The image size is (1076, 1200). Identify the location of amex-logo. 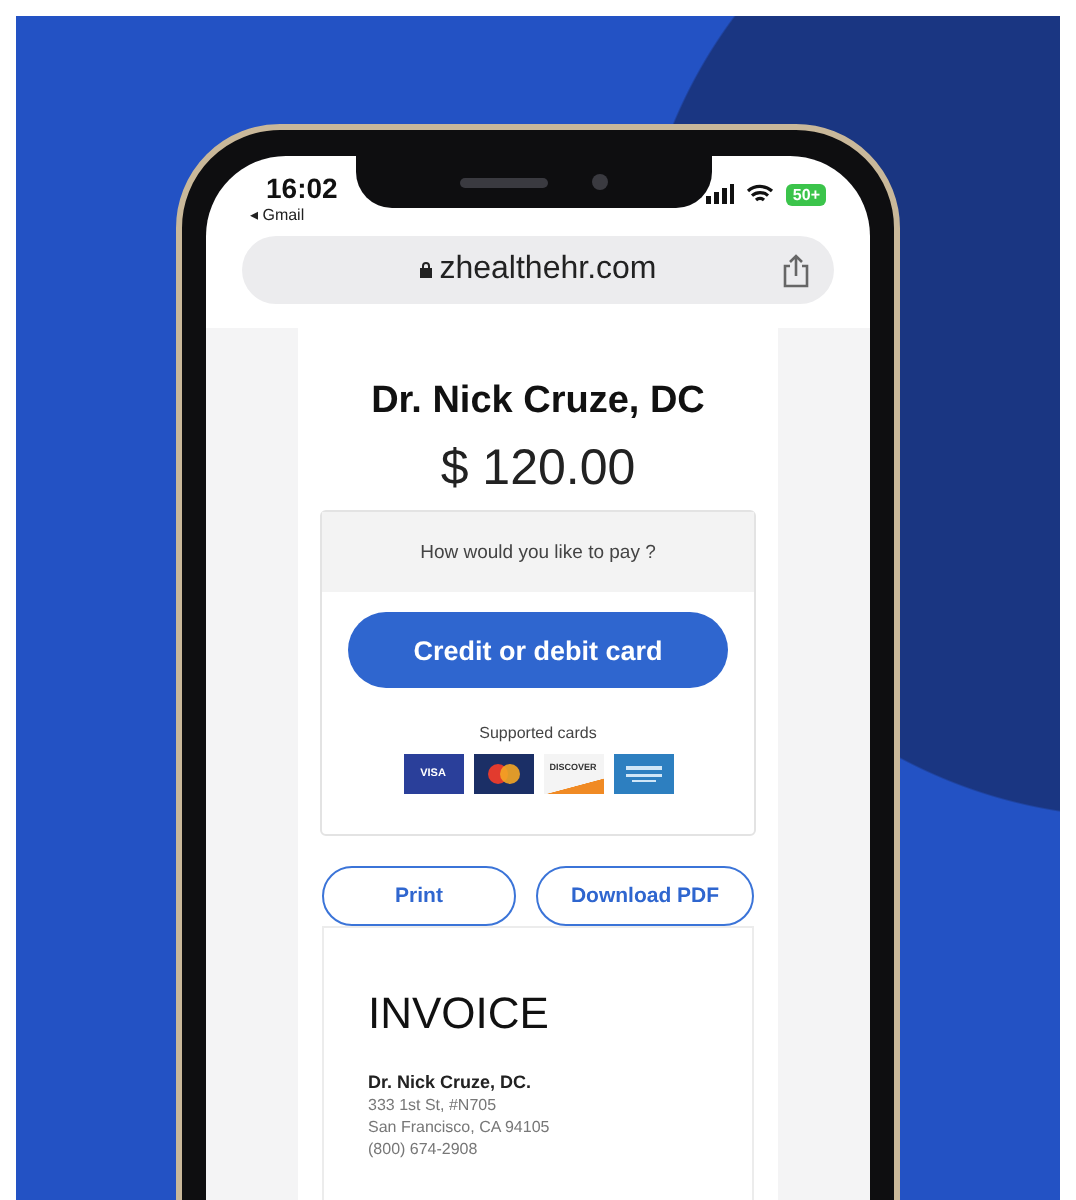
(643, 774).